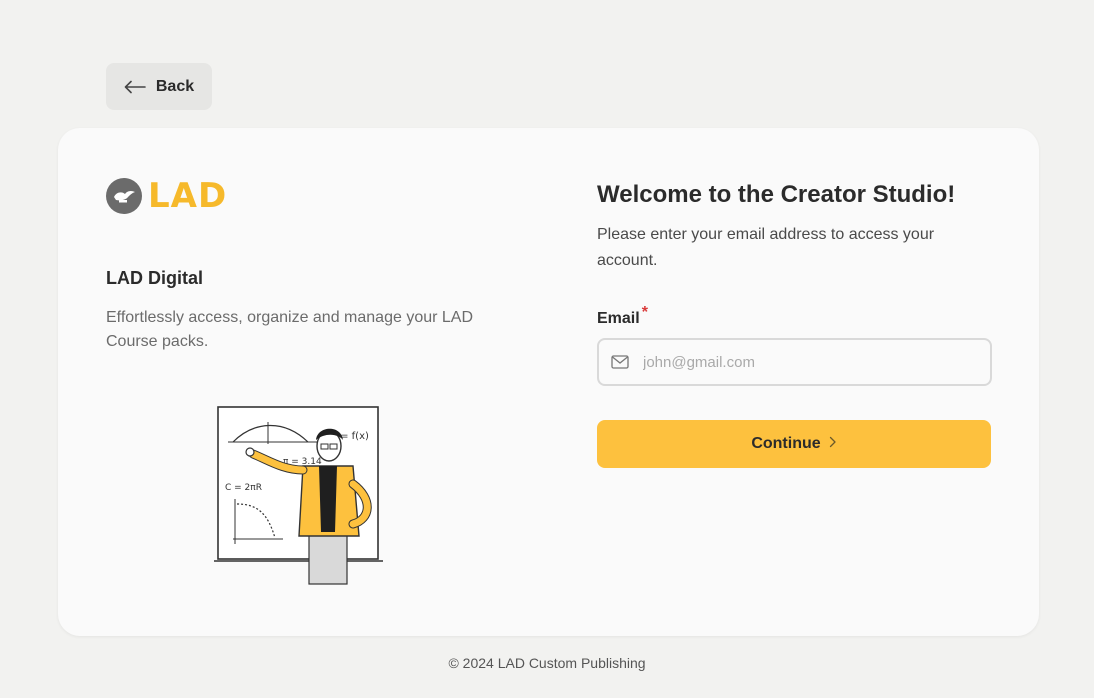  What do you see at coordinates (243, 488) in the screenshot?
I see `board-text-circumference: C = 2πR` at bounding box center [243, 488].